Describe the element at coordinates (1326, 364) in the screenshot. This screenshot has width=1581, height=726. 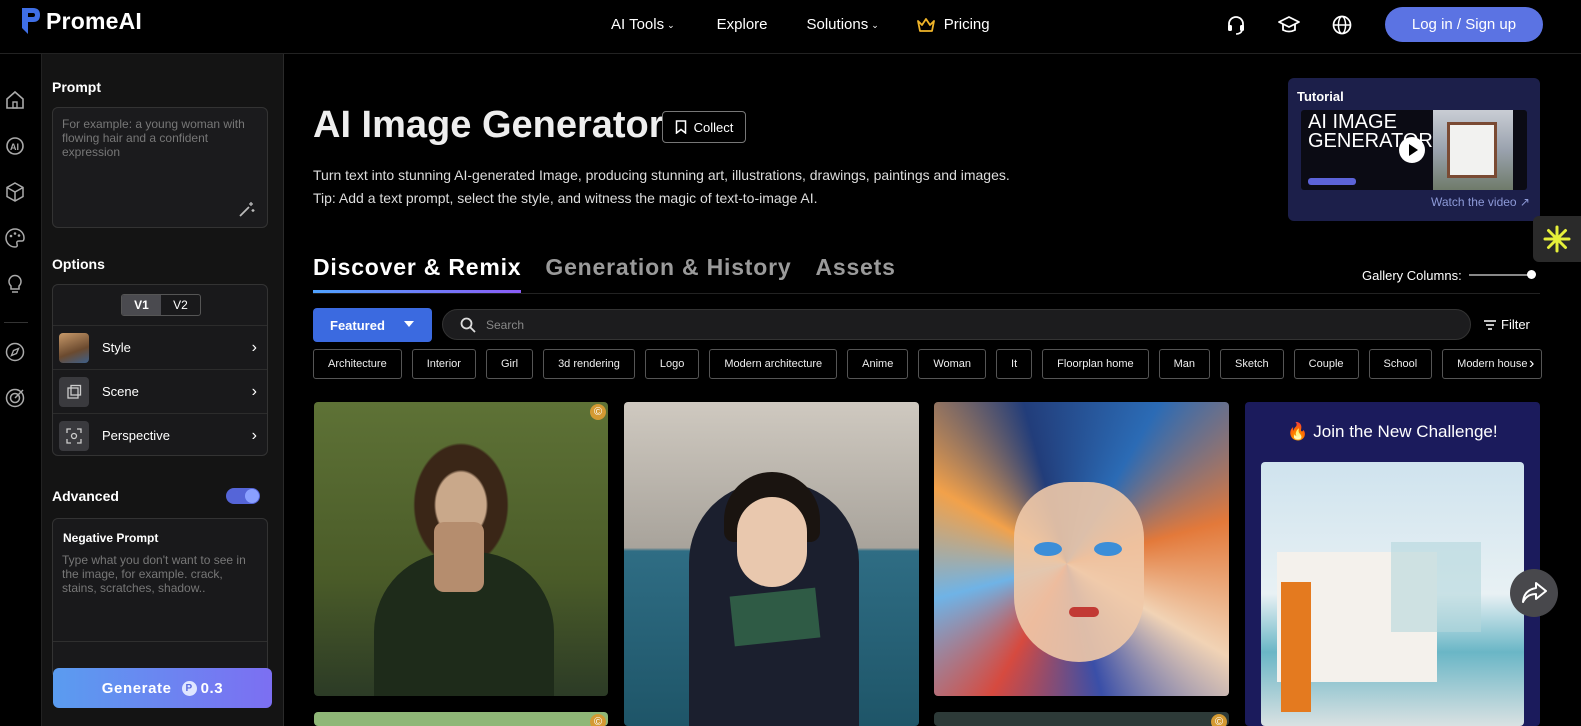
I see `tag-chip: Couple` at that location.